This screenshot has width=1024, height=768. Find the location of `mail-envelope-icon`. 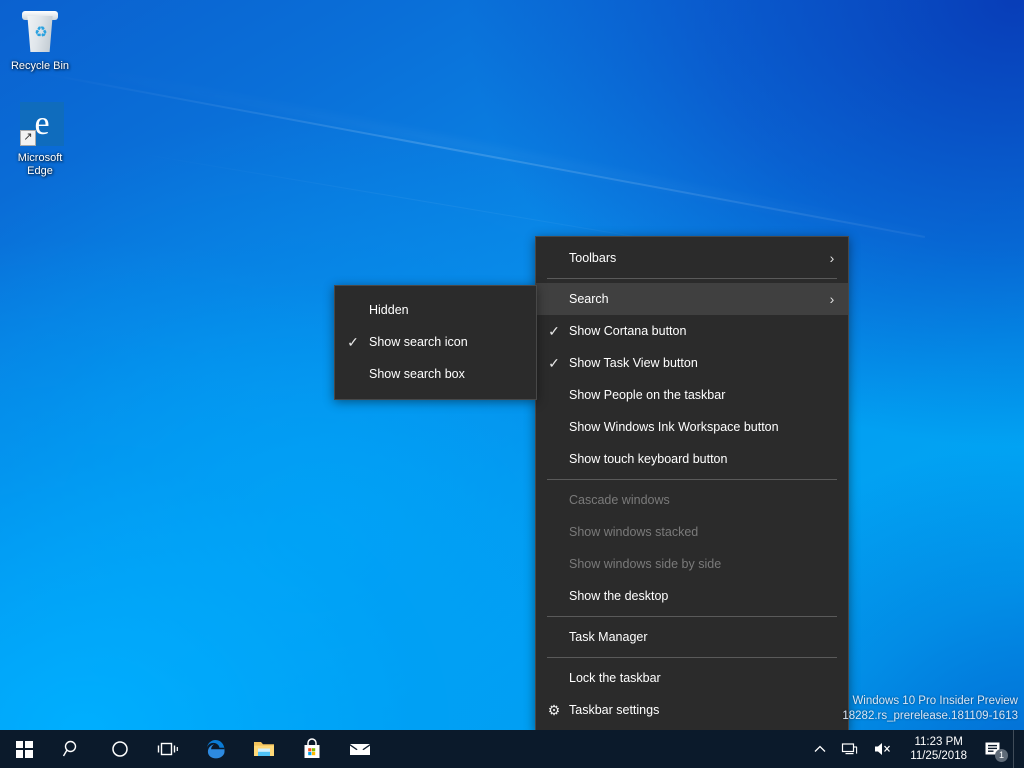

mail-envelope-icon is located at coordinates (360, 749).